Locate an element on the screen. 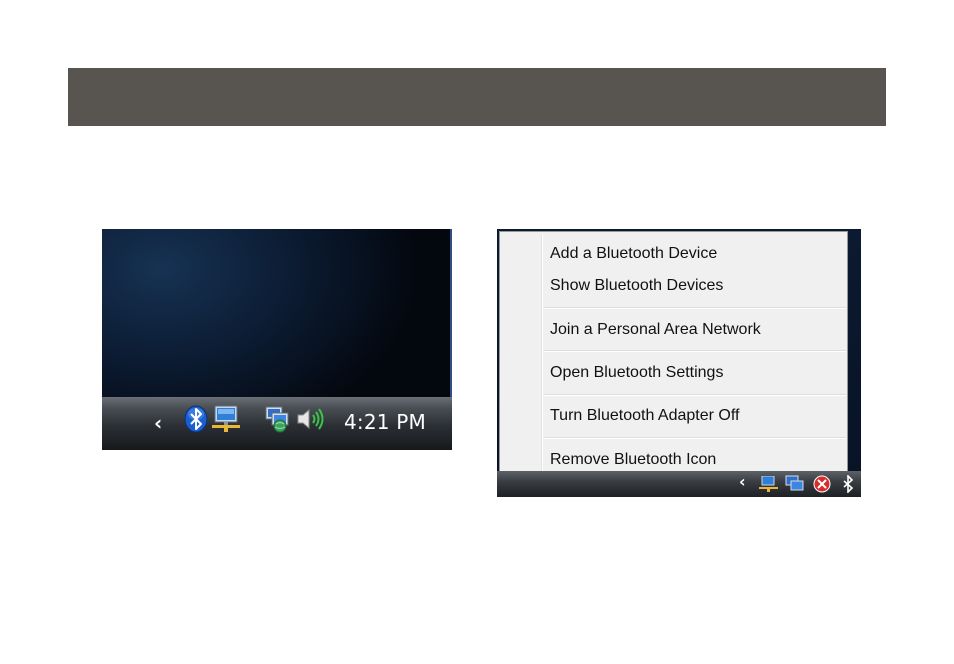 This screenshot has width=954, height=664. menu-item-show-devices: Show Bluetooth Devices is located at coordinates (636, 286).